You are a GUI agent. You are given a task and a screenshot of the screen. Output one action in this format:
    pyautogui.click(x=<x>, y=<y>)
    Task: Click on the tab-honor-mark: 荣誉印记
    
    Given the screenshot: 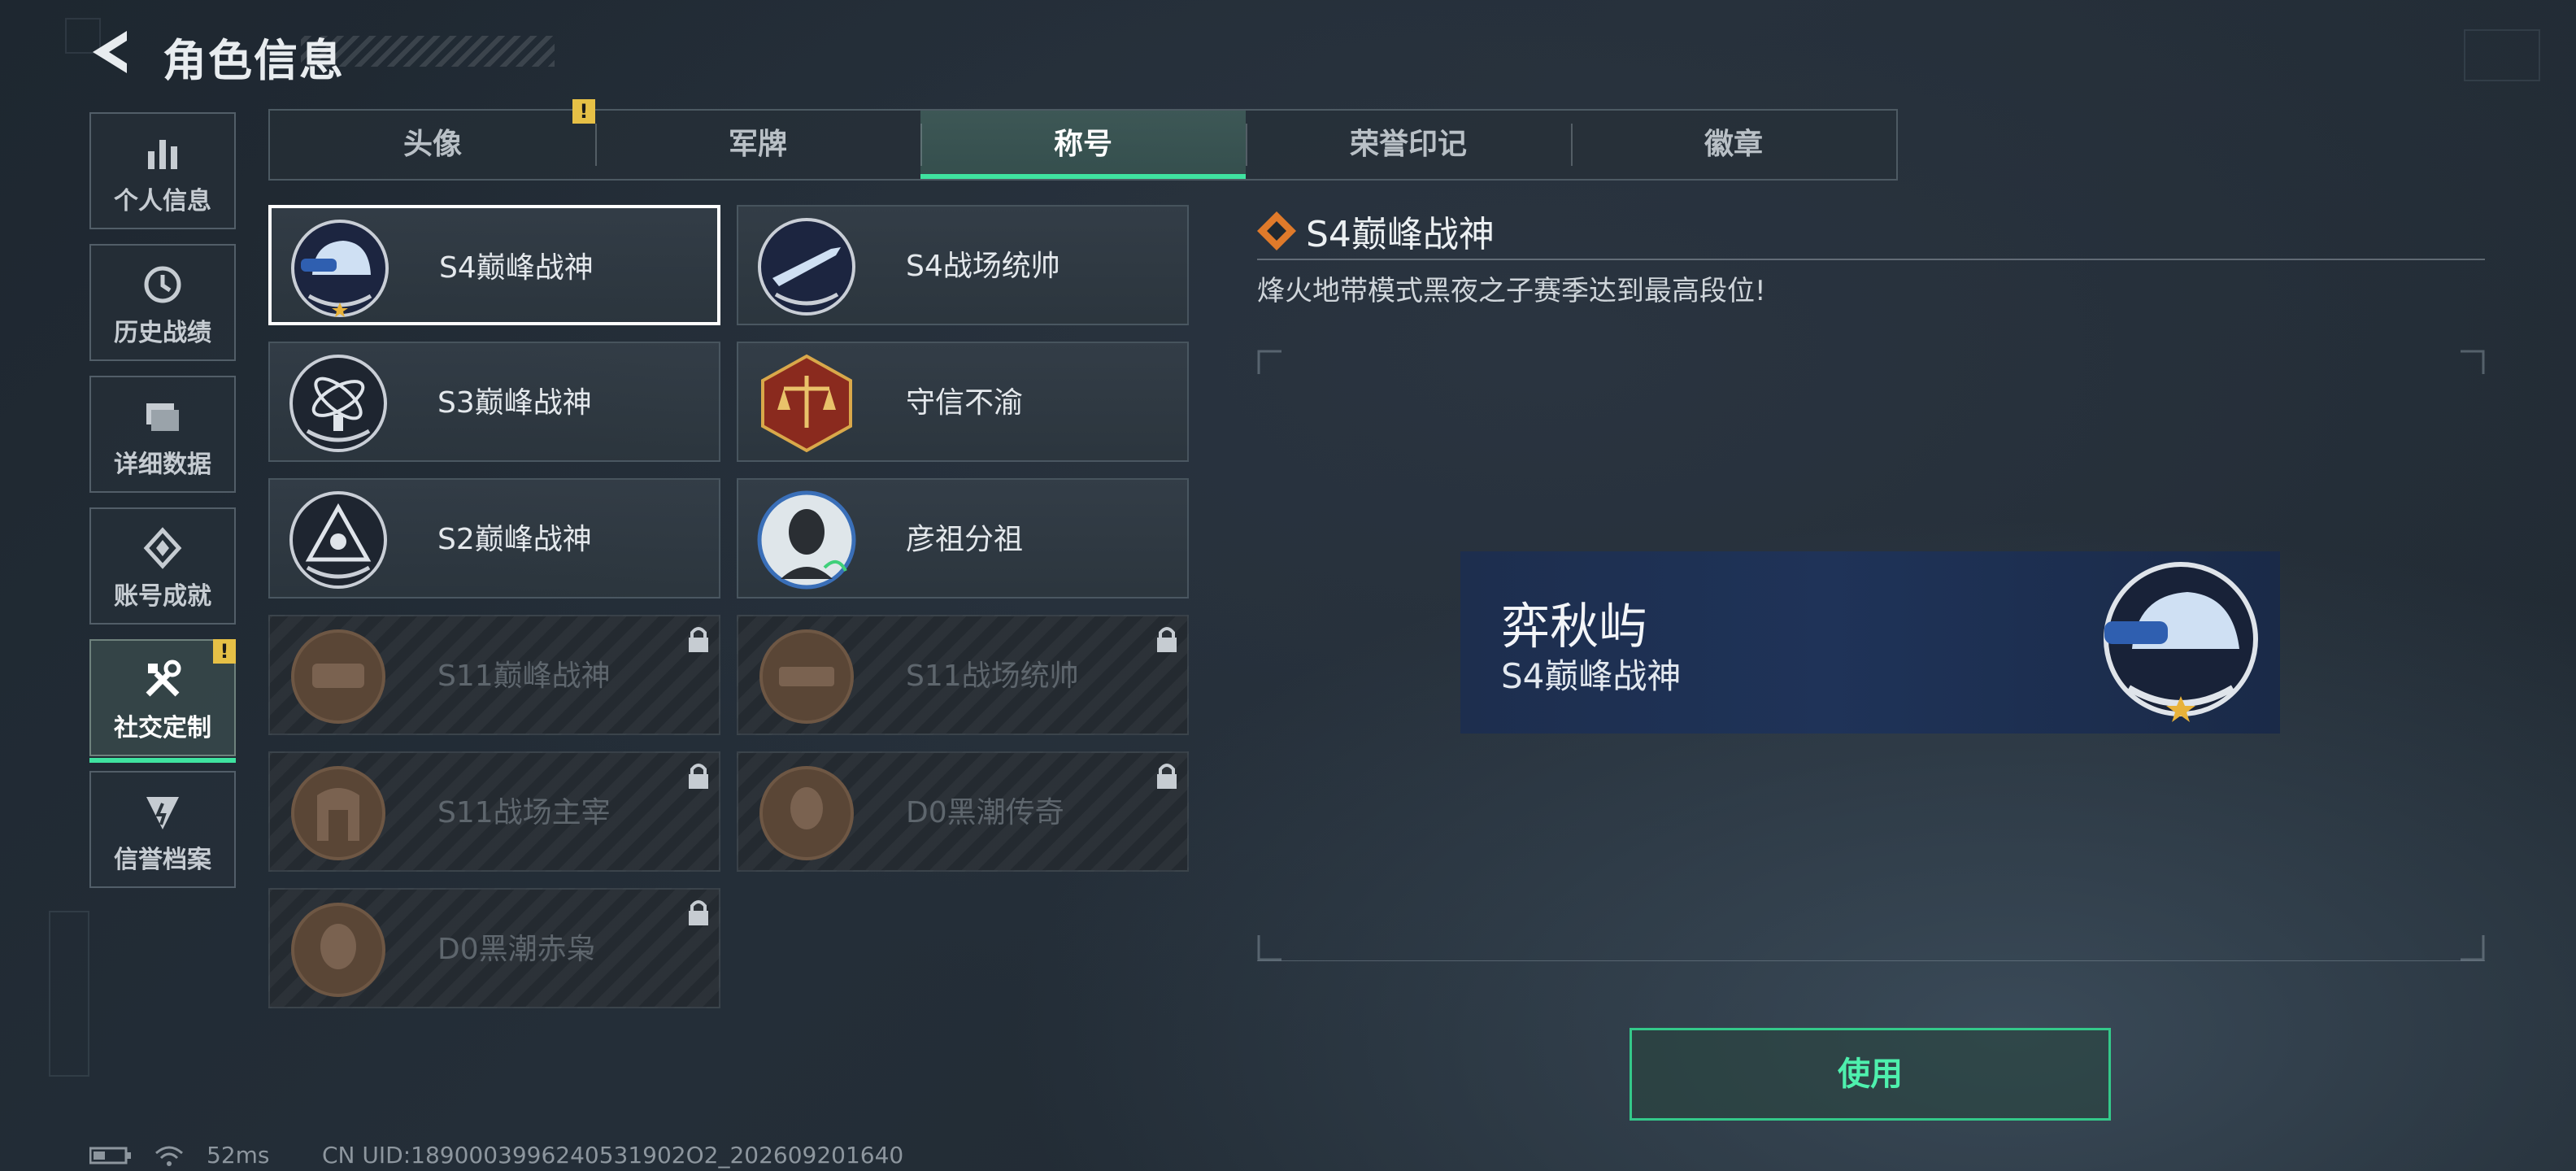 What is the action you would take?
    pyautogui.click(x=1408, y=145)
    